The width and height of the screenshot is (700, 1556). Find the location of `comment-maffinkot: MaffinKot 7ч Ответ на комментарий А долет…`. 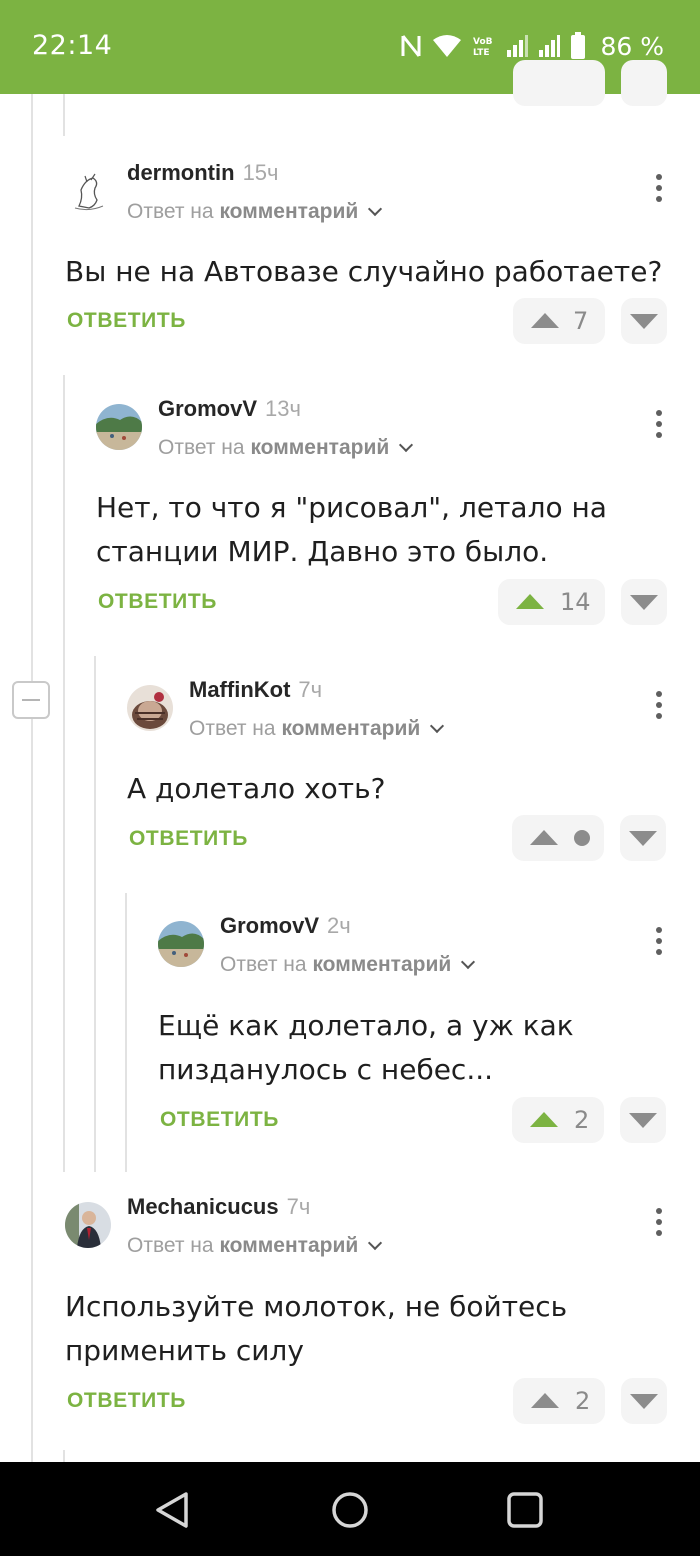

comment-maffinkot: MaffinKot 7ч Ответ на комментарий А долет… is located at coordinates (401, 772).